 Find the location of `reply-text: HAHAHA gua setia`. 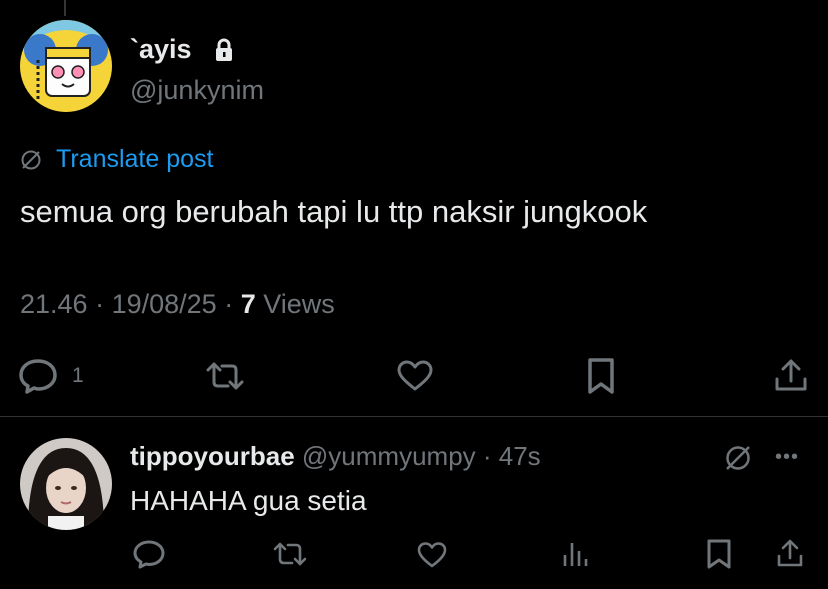

reply-text: HAHAHA gua setia is located at coordinates (248, 500).